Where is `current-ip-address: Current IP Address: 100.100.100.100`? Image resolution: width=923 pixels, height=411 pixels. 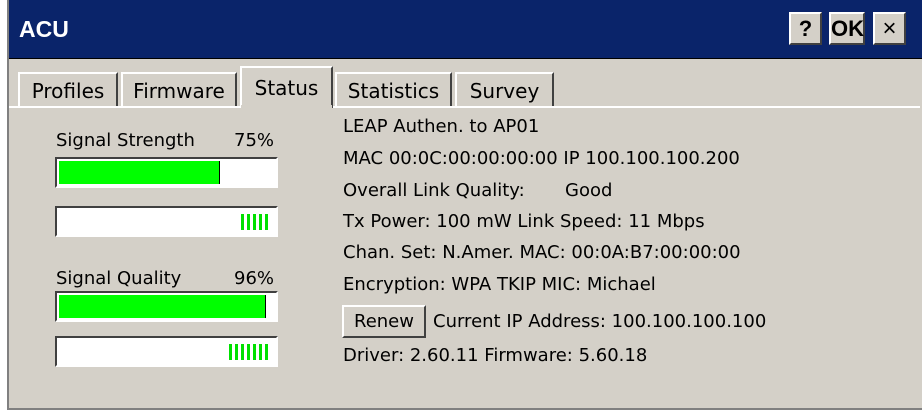 current-ip-address: Current IP Address: 100.100.100.100 is located at coordinates (600, 321).